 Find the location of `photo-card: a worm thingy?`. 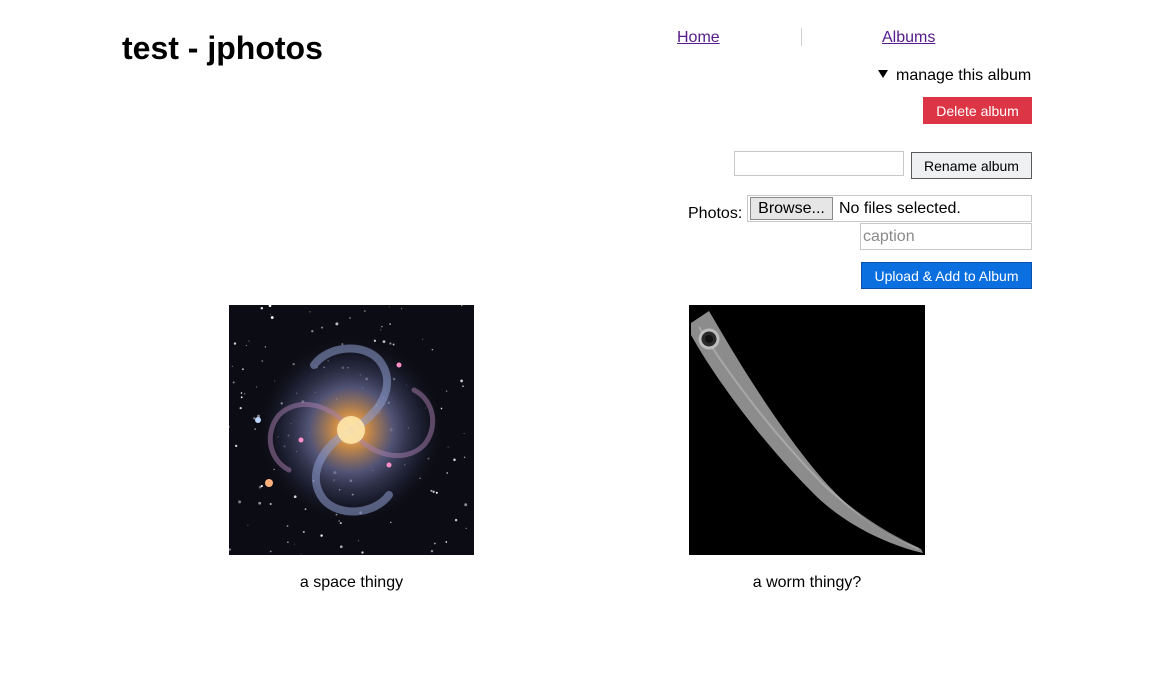

photo-card: a worm thingy? is located at coordinates (807, 449).